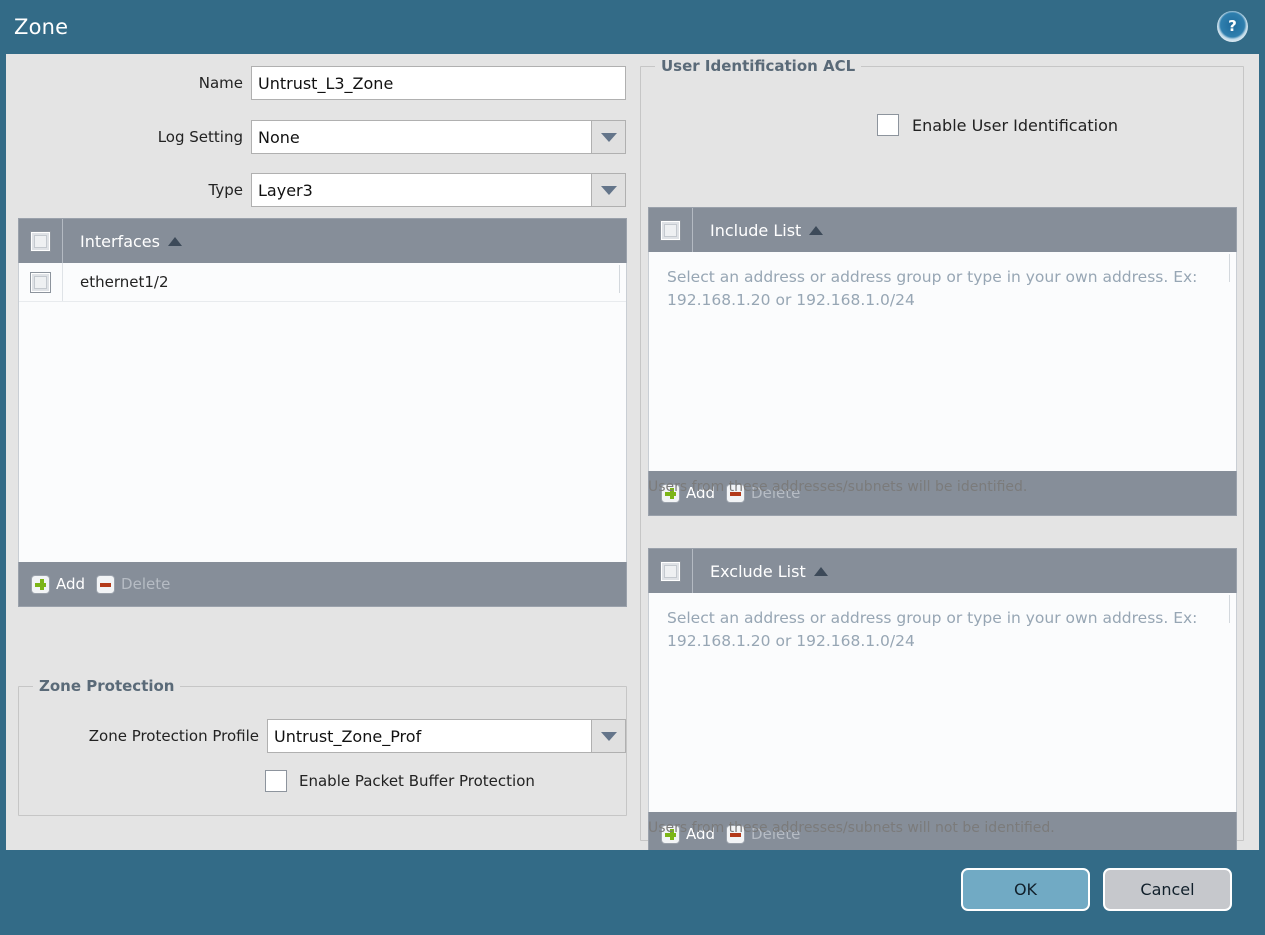 This screenshot has height=935, width=1265. What do you see at coordinates (120, 241) in the screenshot?
I see `interfaces-header-label: Interfaces` at bounding box center [120, 241].